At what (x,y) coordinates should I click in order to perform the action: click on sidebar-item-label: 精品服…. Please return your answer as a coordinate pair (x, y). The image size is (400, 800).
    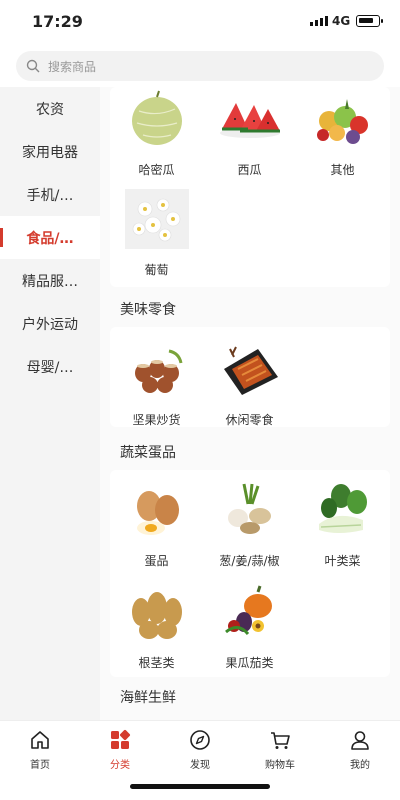
    Looking at the image, I should click on (50, 281).